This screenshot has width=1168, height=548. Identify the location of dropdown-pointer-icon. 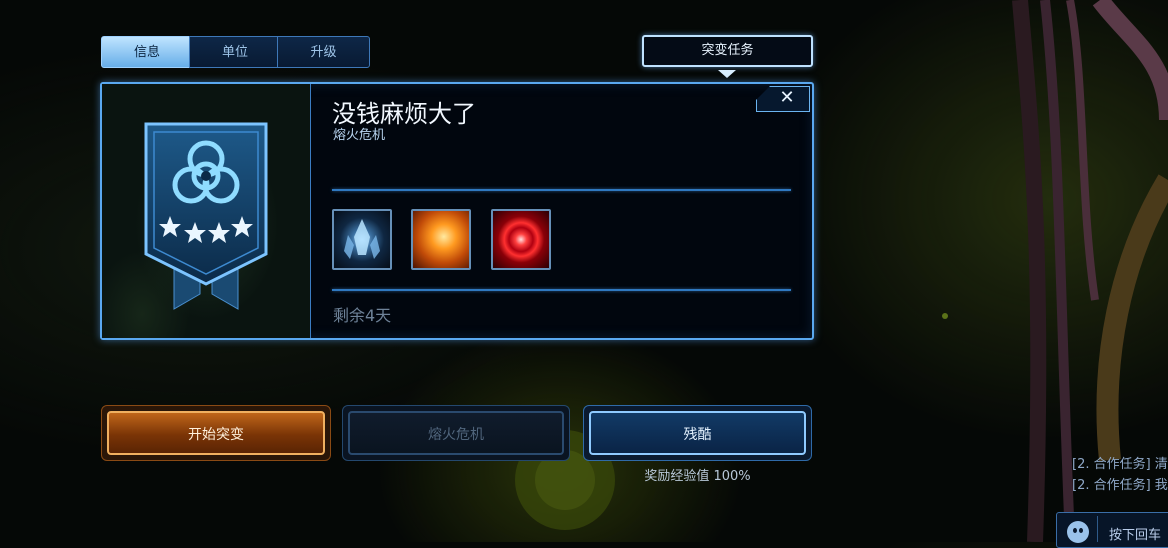
(727, 74).